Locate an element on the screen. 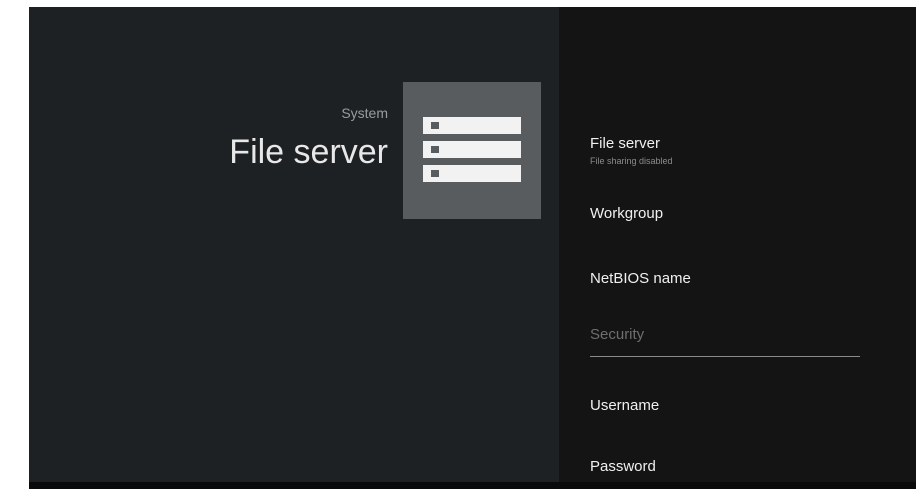 The height and width of the screenshot is (489, 916). security-divider is located at coordinates (725, 356).